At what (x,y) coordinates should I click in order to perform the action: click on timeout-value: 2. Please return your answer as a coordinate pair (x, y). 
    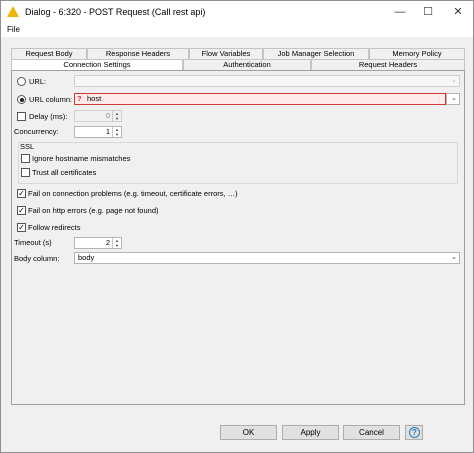
    Looking at the image, I should click on (107, 242).